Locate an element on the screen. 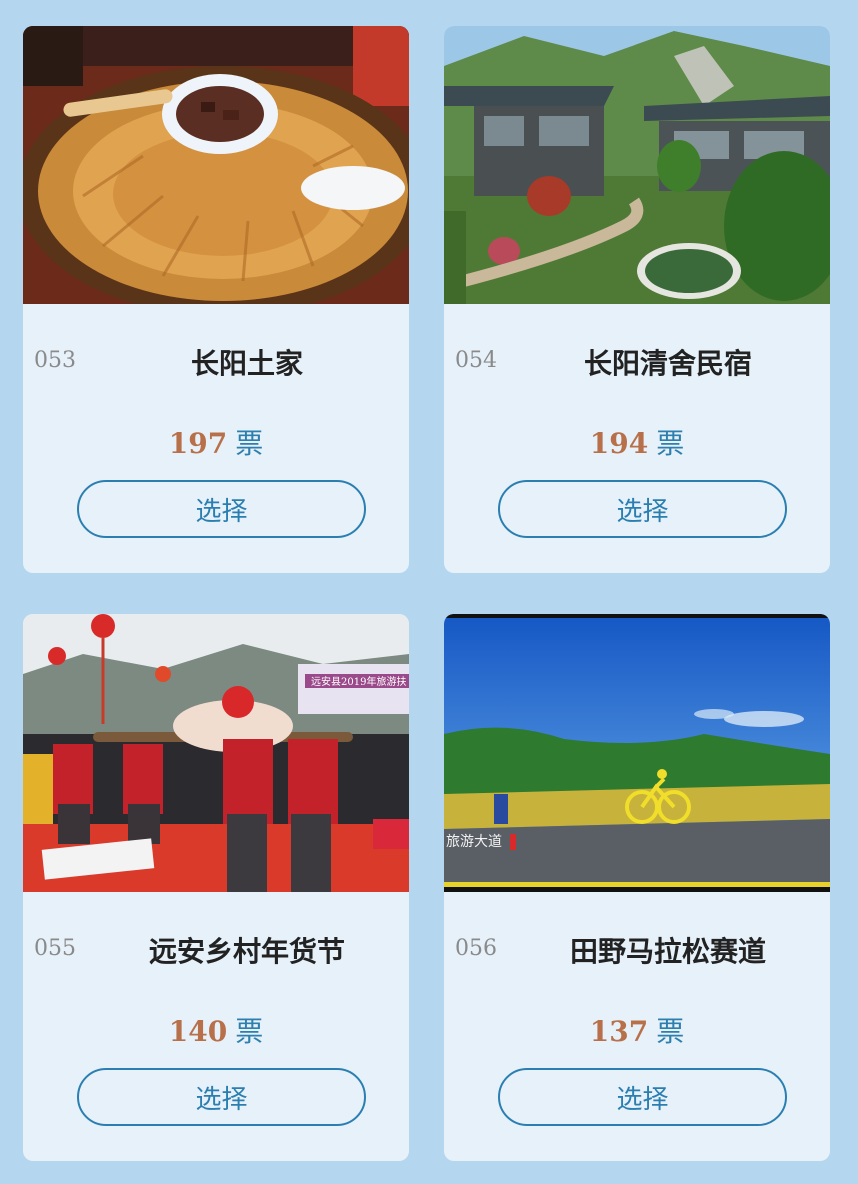  track-sign-text: 旅游大道 is located at coordinates (474, 842).